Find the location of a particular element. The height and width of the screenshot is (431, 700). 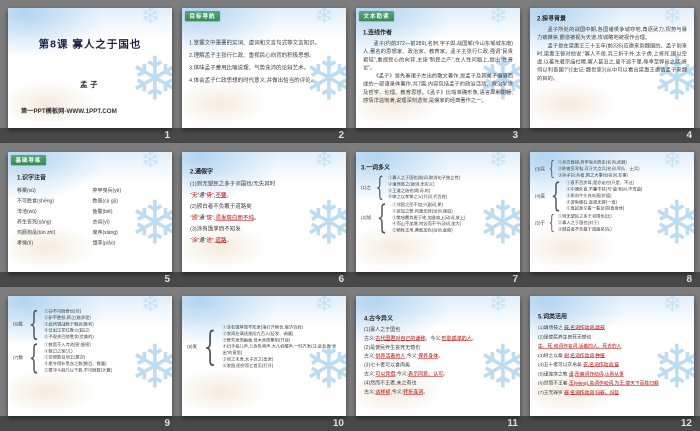

text-segment: 道路 is located at coordinates (221, 240).